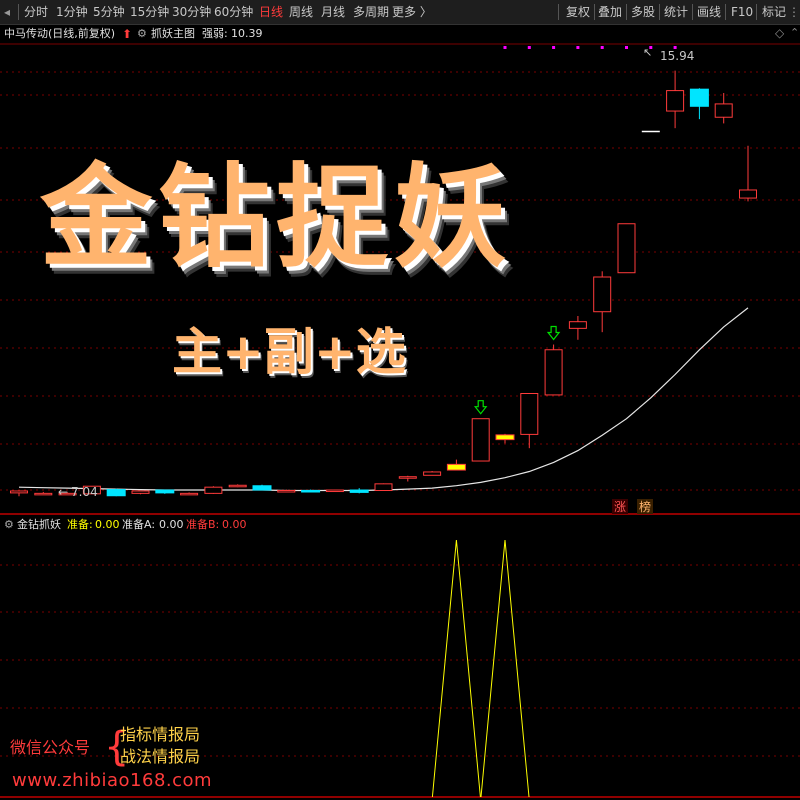 The height and width of the screenshot is (800, 800). Describe the element at coordinates (39, 525) in the screenshot. I see `sub-indicator-name: 金钻抓妖` at that location.